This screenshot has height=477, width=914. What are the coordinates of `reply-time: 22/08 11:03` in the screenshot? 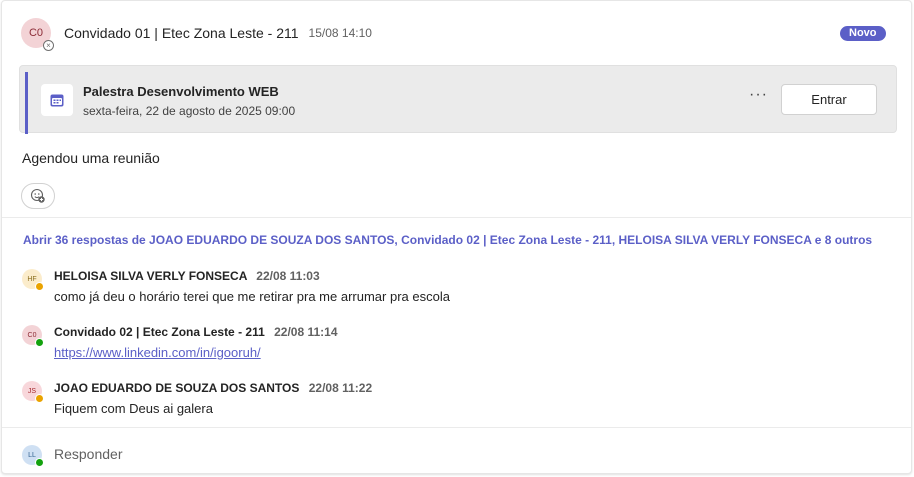 It's located at (288, 276).